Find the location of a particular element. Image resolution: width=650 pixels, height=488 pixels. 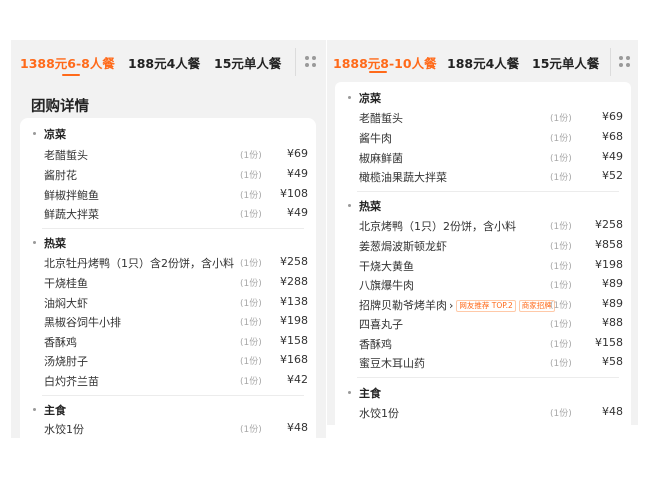

item-price: ¥88 is located at coordinates (612, 322).